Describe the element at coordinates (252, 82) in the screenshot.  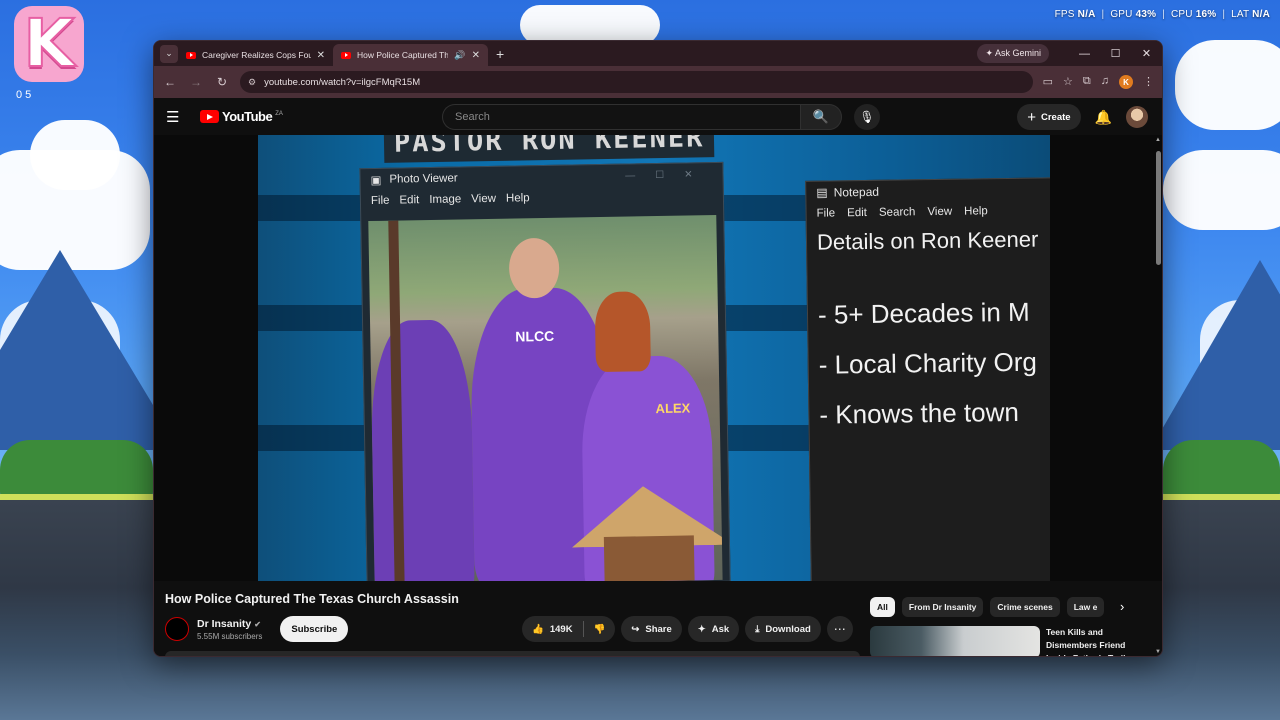
I see `site-settings-icon: ⚙` at that location.